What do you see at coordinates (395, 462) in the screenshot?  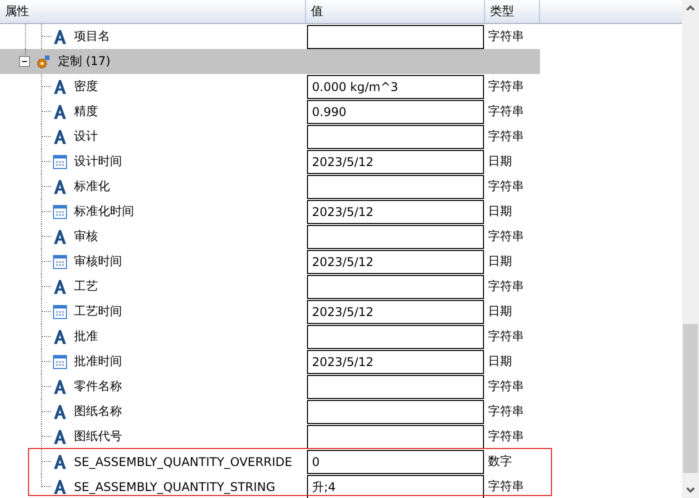 I see `value-field: 0` at bounding box center [395, 462].